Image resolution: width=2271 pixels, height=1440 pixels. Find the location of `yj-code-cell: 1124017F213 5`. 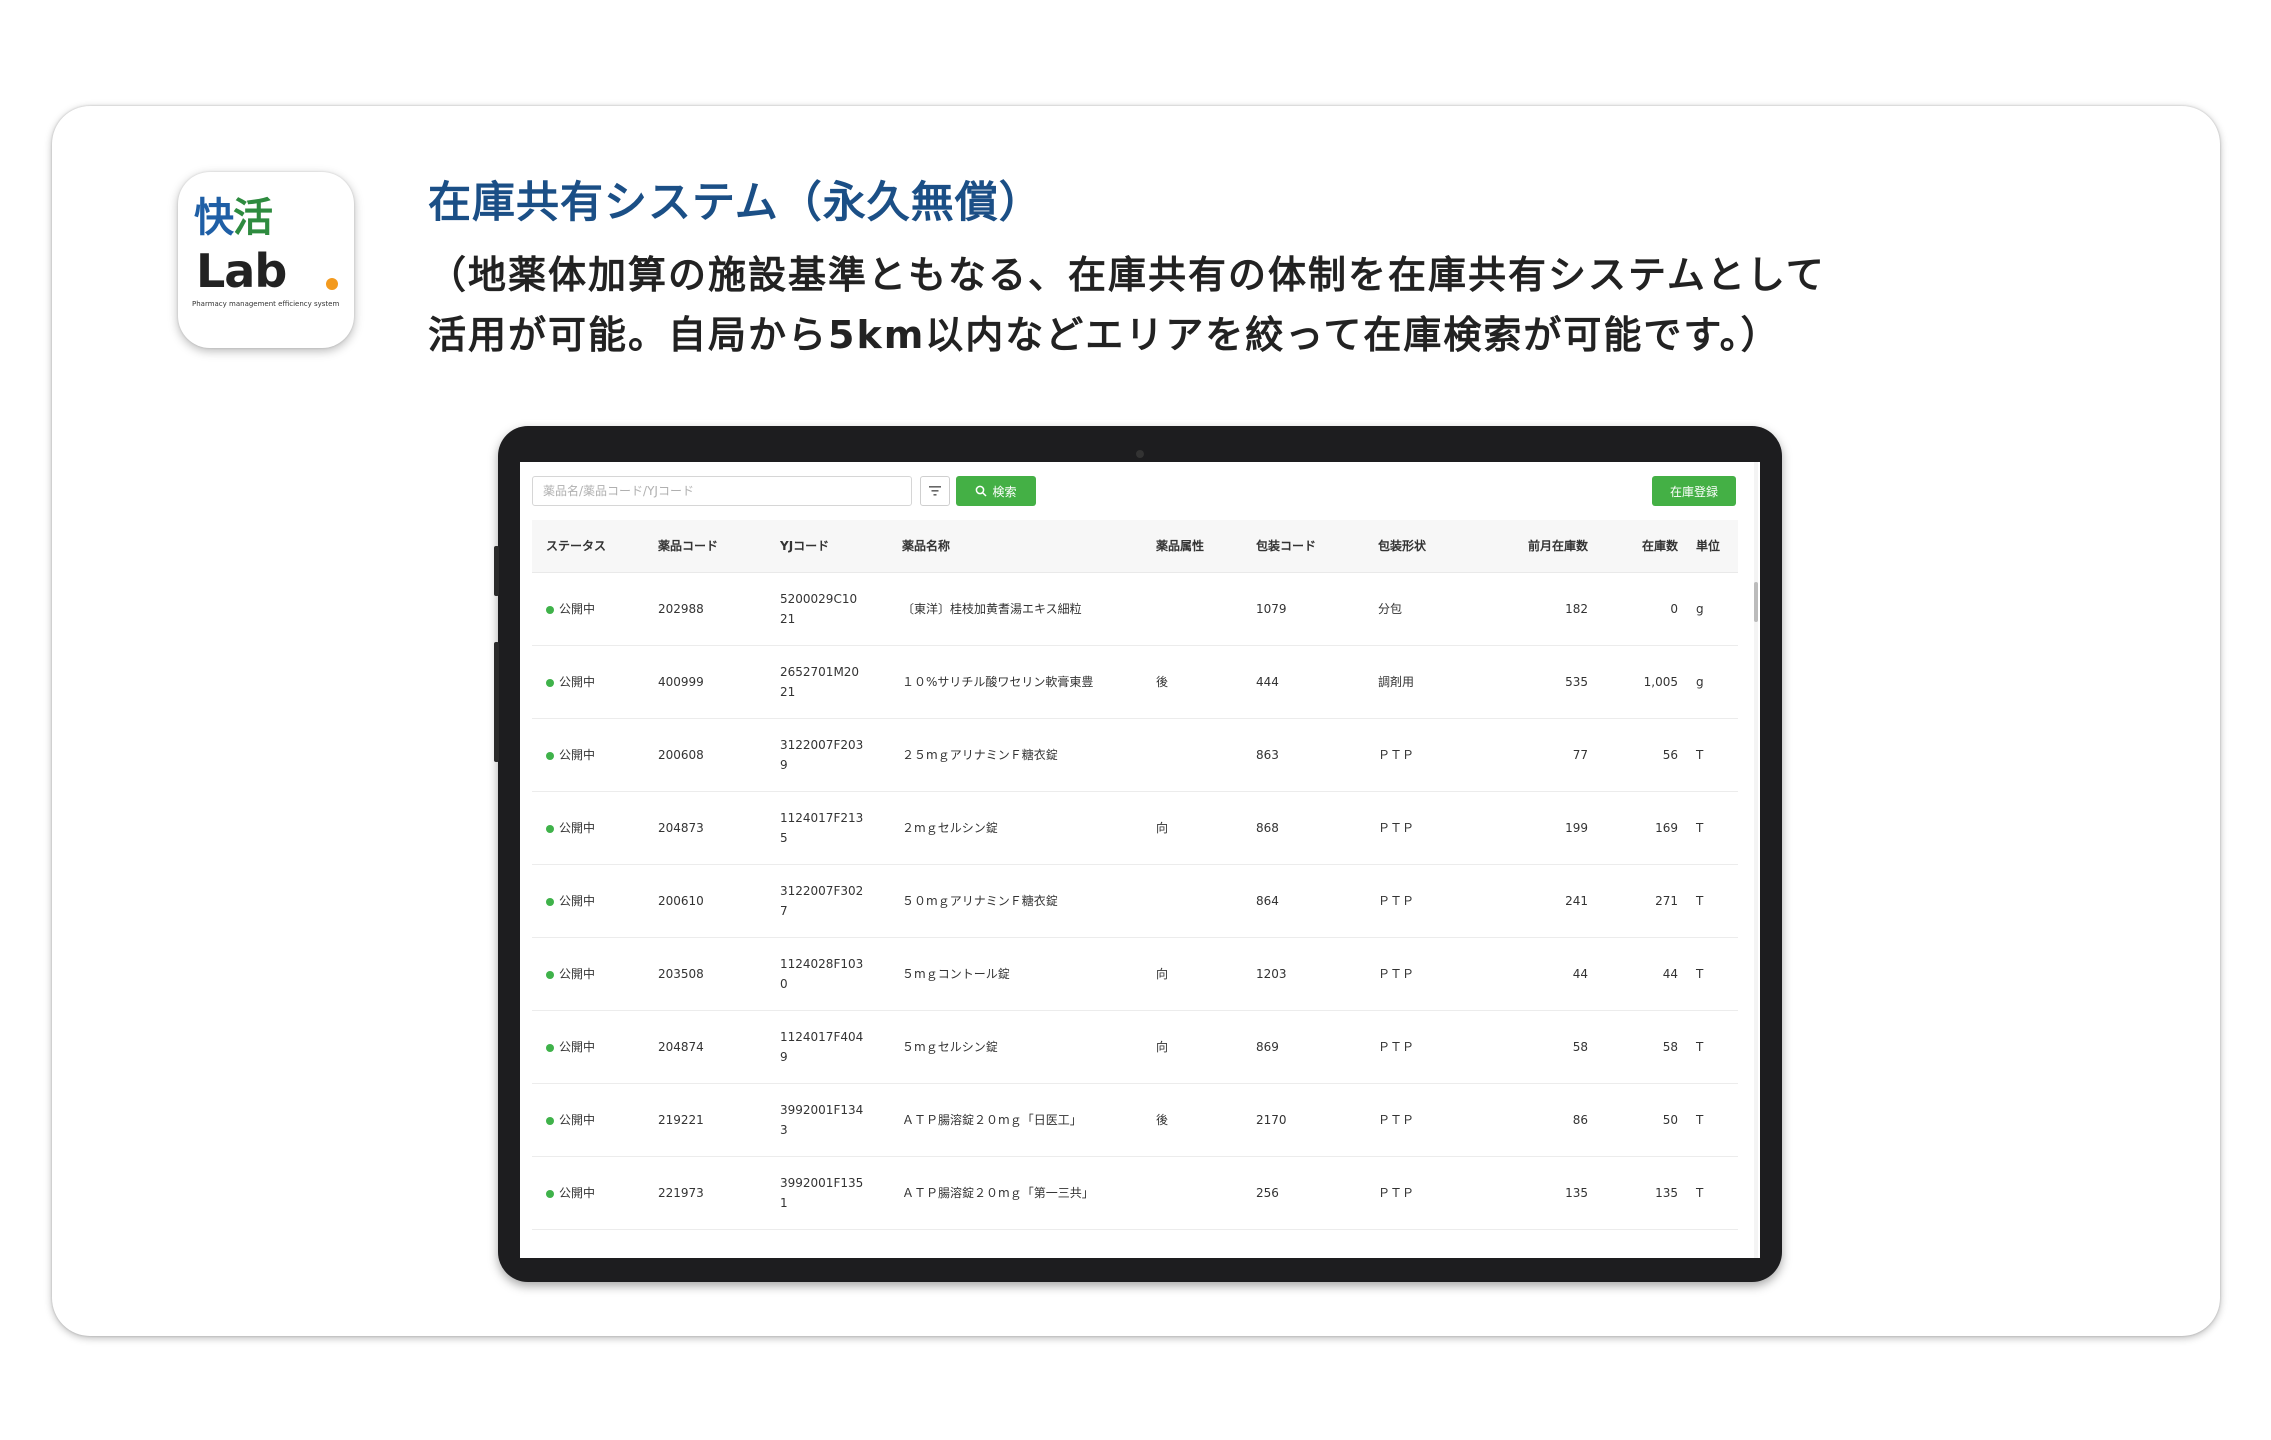

yj-code-cell: 1124017F213 5 is located at coordinates (837, 828).